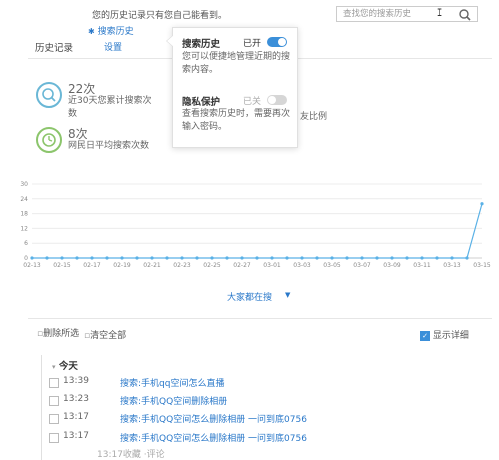 This screenshot has width=499, height=460. Describe the element at coordinates (393, 14) in the screenshot. I see `history-search-input` at that location.